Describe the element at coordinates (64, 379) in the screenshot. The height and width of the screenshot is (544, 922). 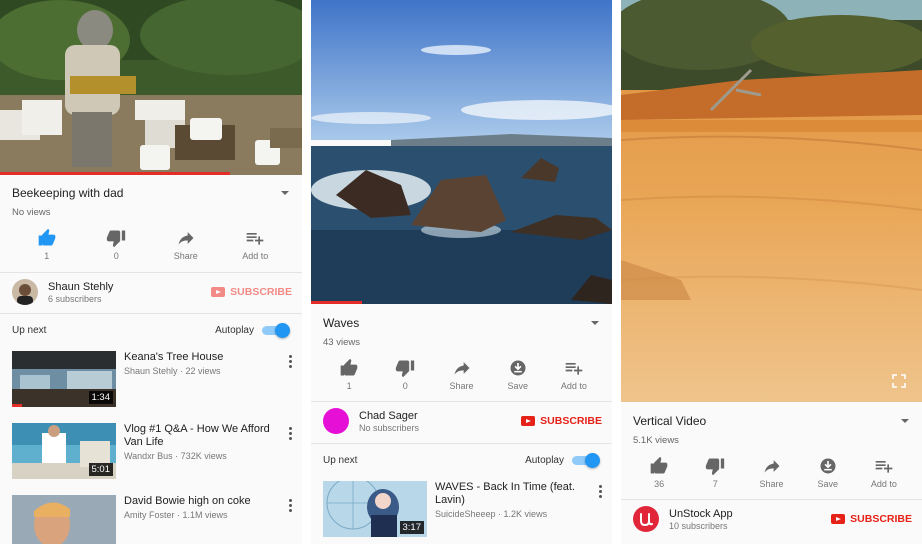
I see `related-thumbnail: 1:34` at that location.